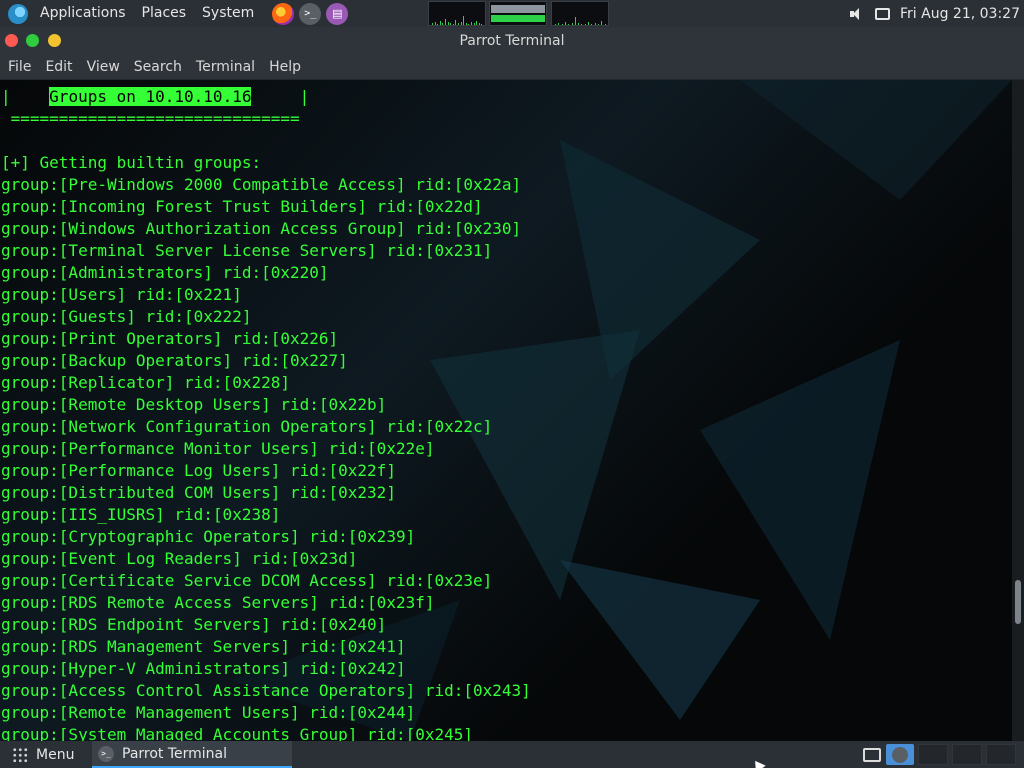 This screenshot has width=1024, height=768. I want to click on header-prefix: |, so click(25, 96).